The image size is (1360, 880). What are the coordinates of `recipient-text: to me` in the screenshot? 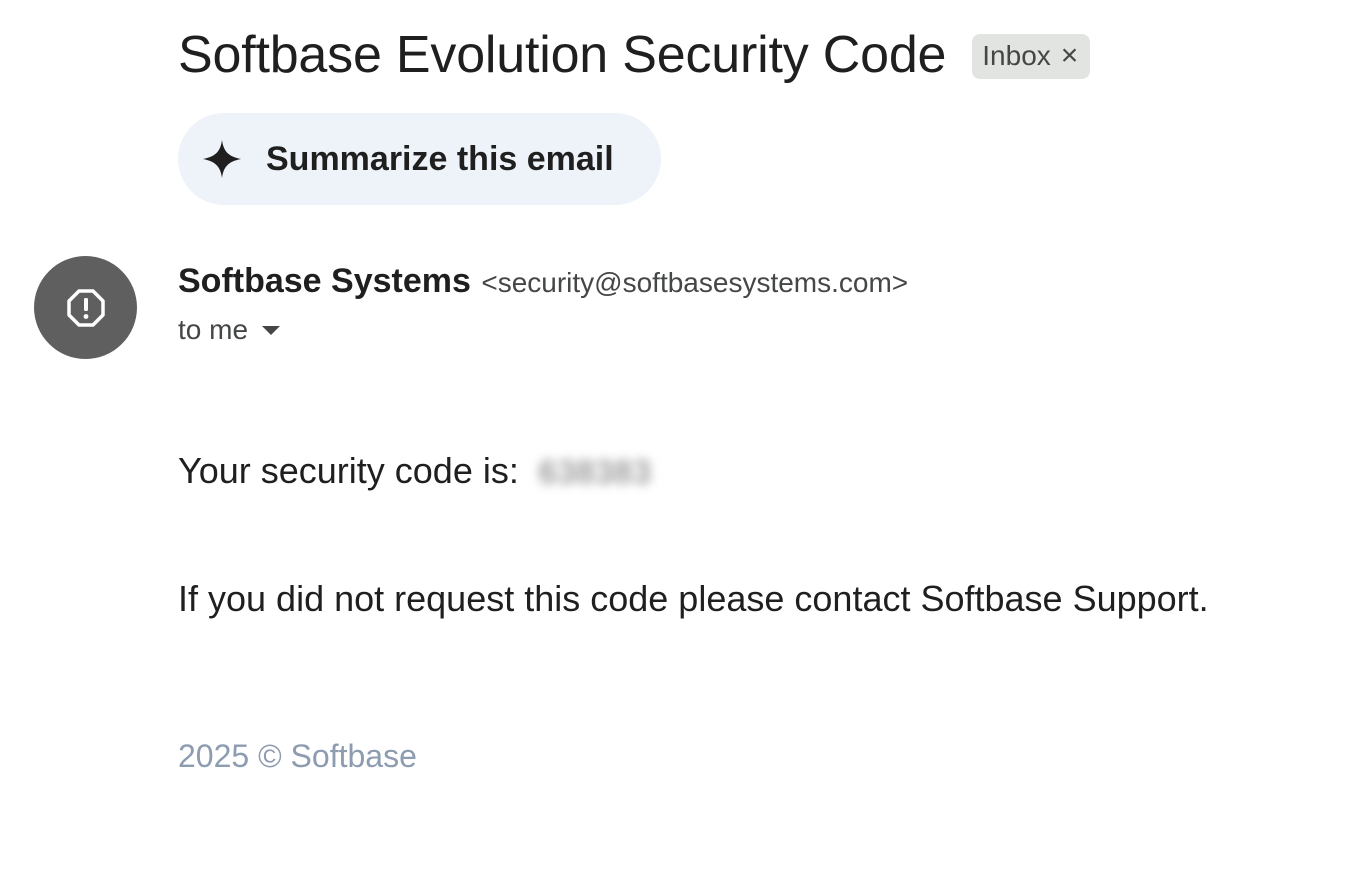 It's located at (213, 329).